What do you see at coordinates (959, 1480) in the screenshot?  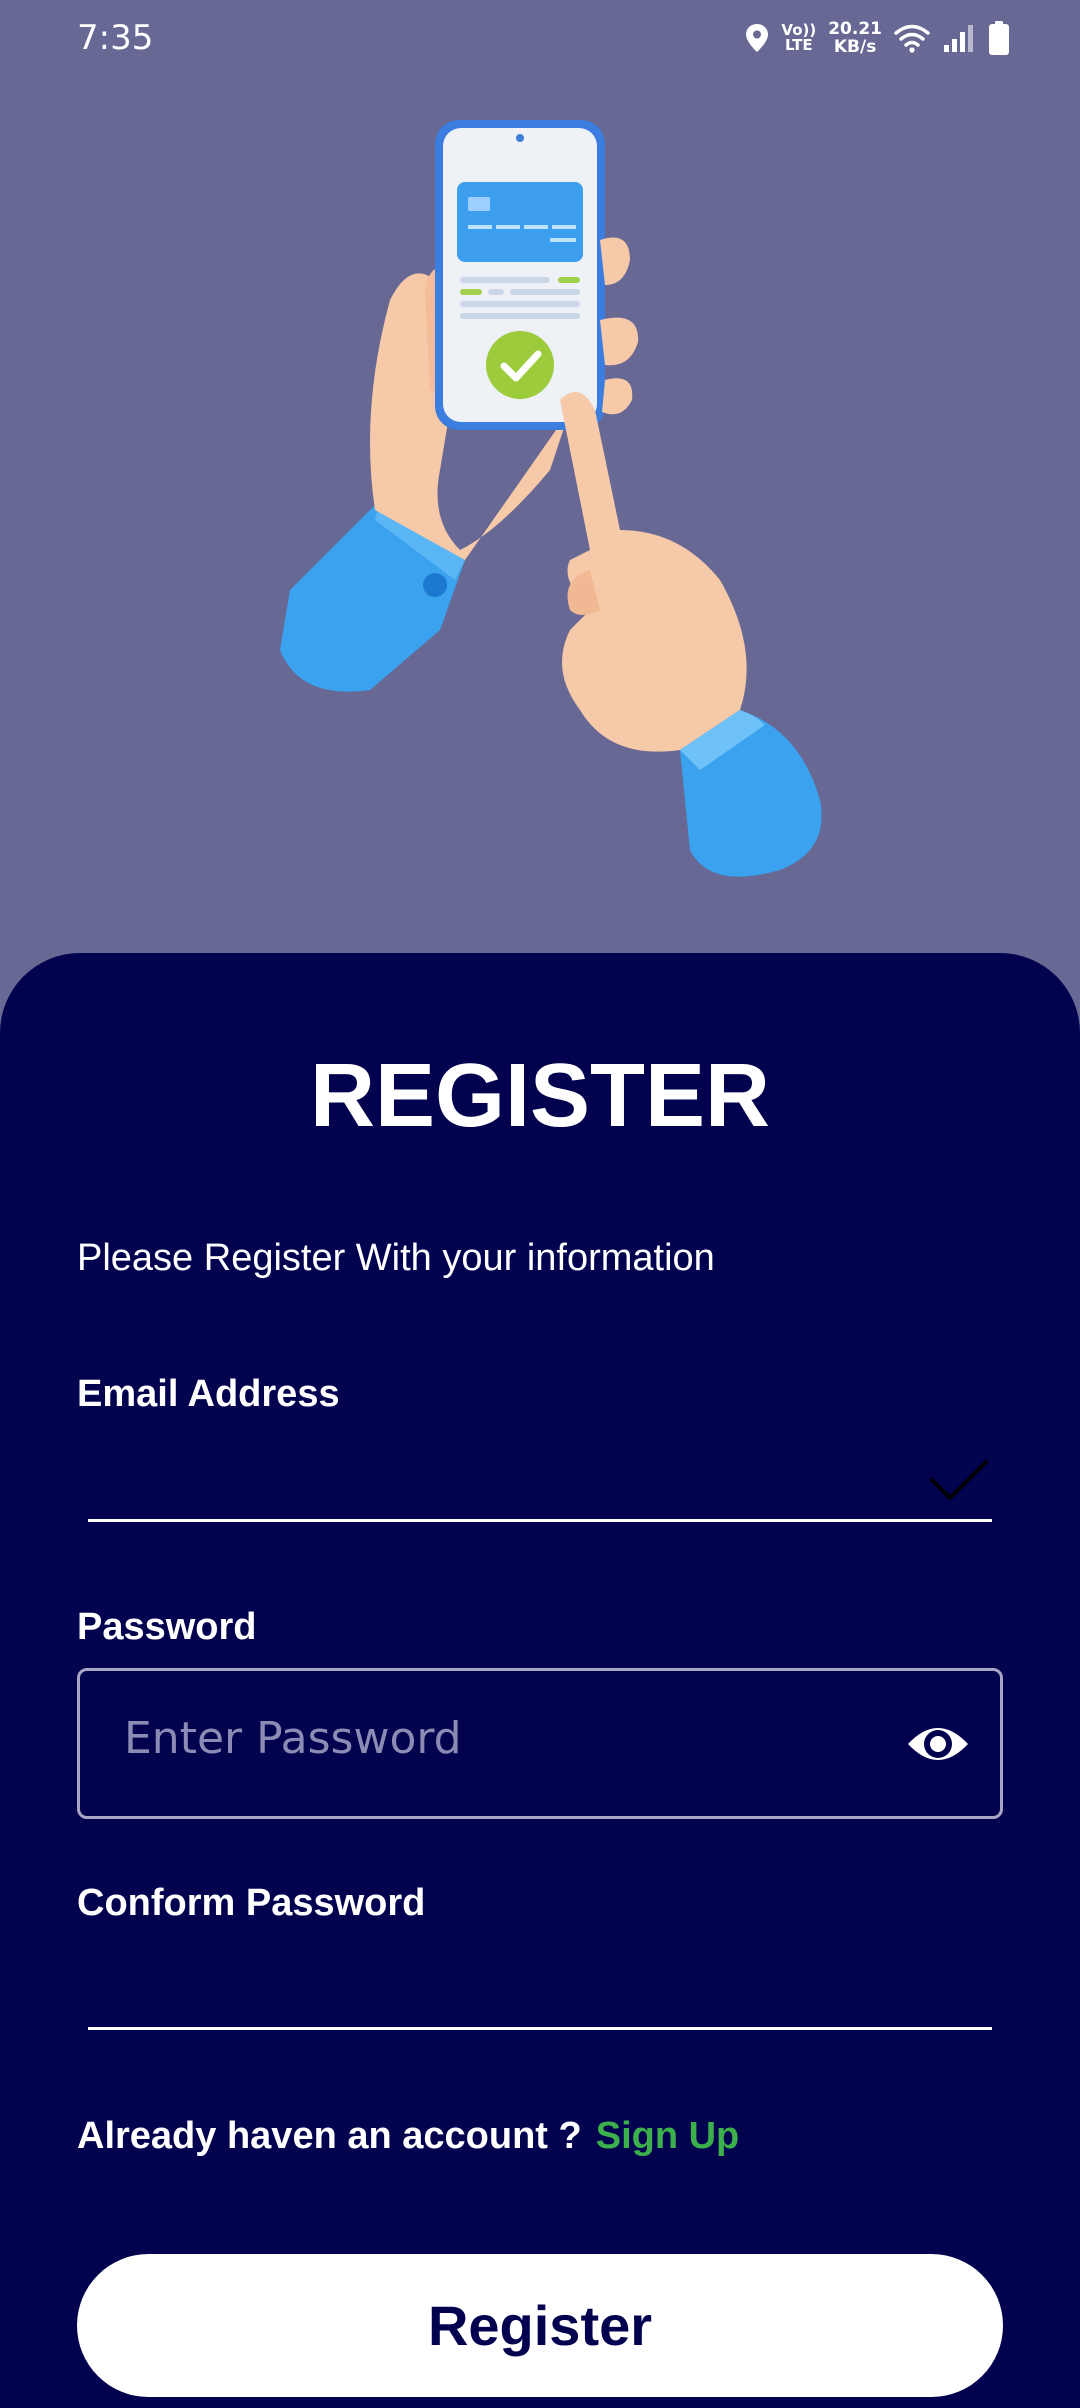 I see `check-icon` at bounding box center [959, 1480].